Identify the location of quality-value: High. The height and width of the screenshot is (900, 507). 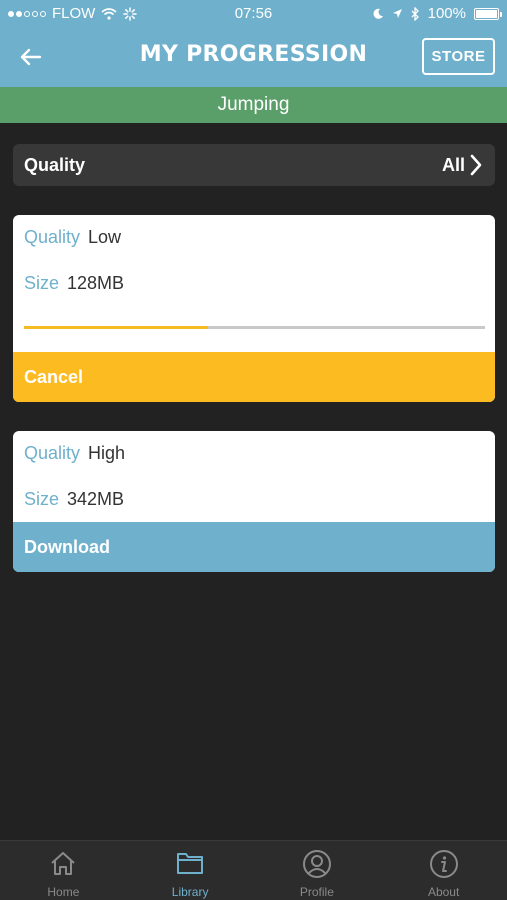
(107, 453).